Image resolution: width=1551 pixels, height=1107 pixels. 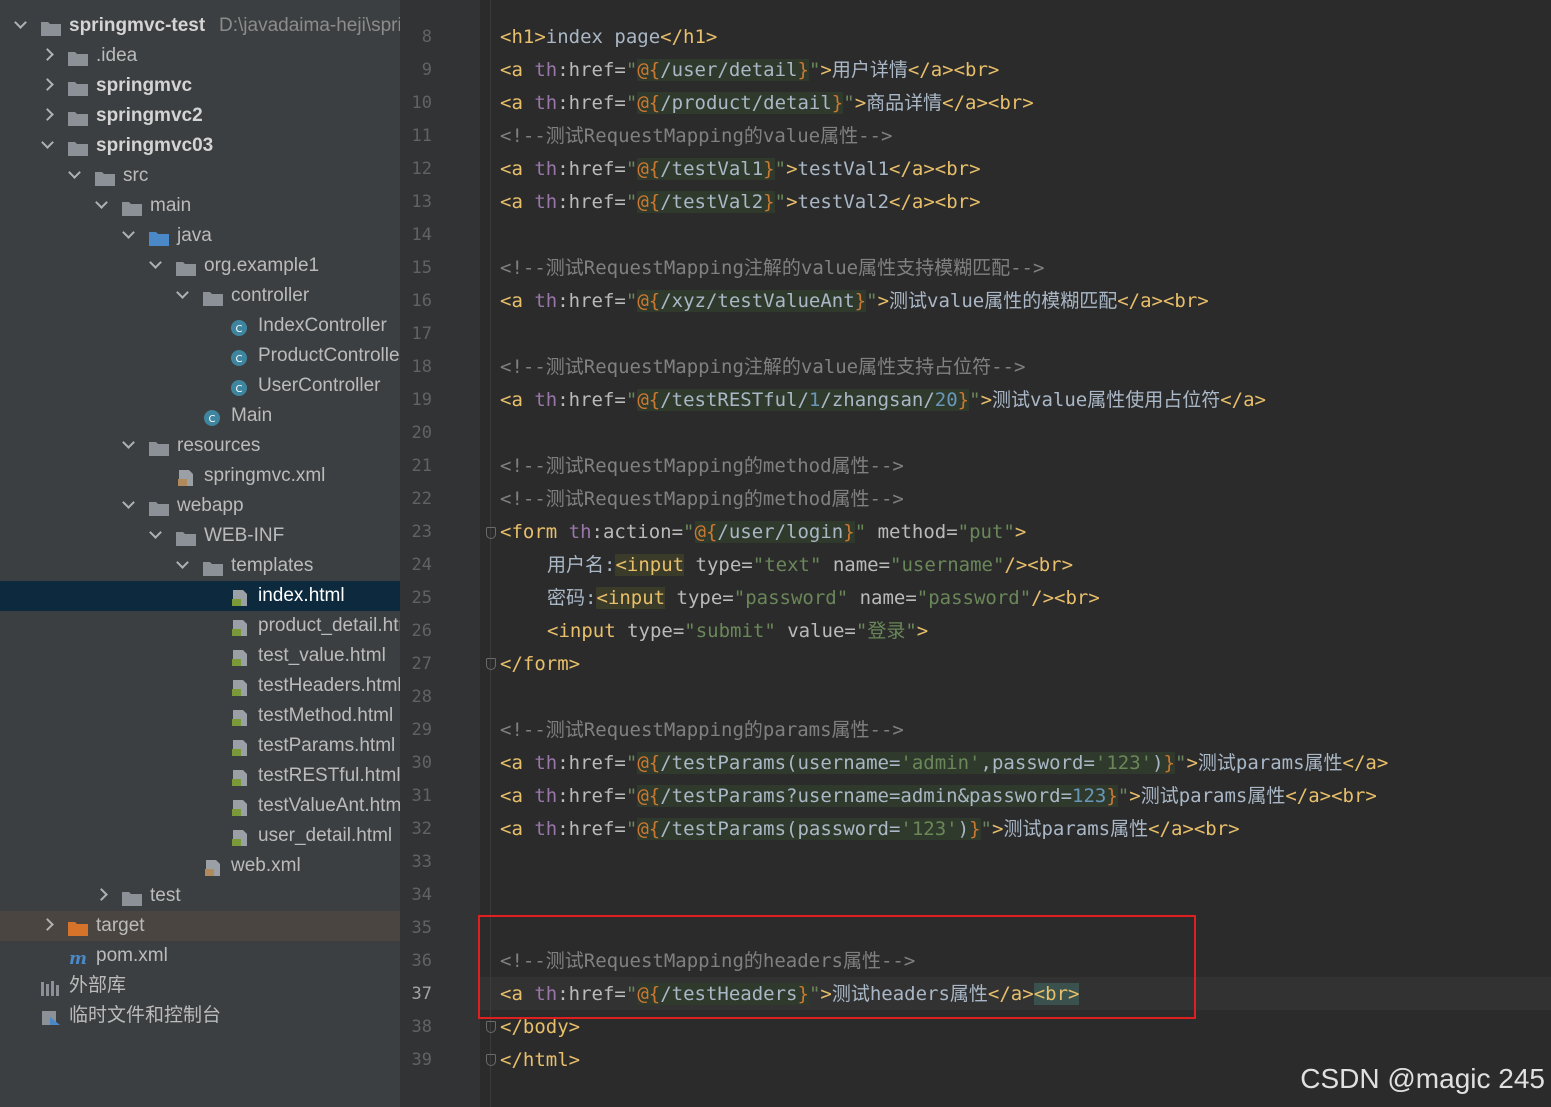 What do you see at coordinates (426, 37) in the screenshot?
I see `line-number: 8` at bounding box center [426, 37].